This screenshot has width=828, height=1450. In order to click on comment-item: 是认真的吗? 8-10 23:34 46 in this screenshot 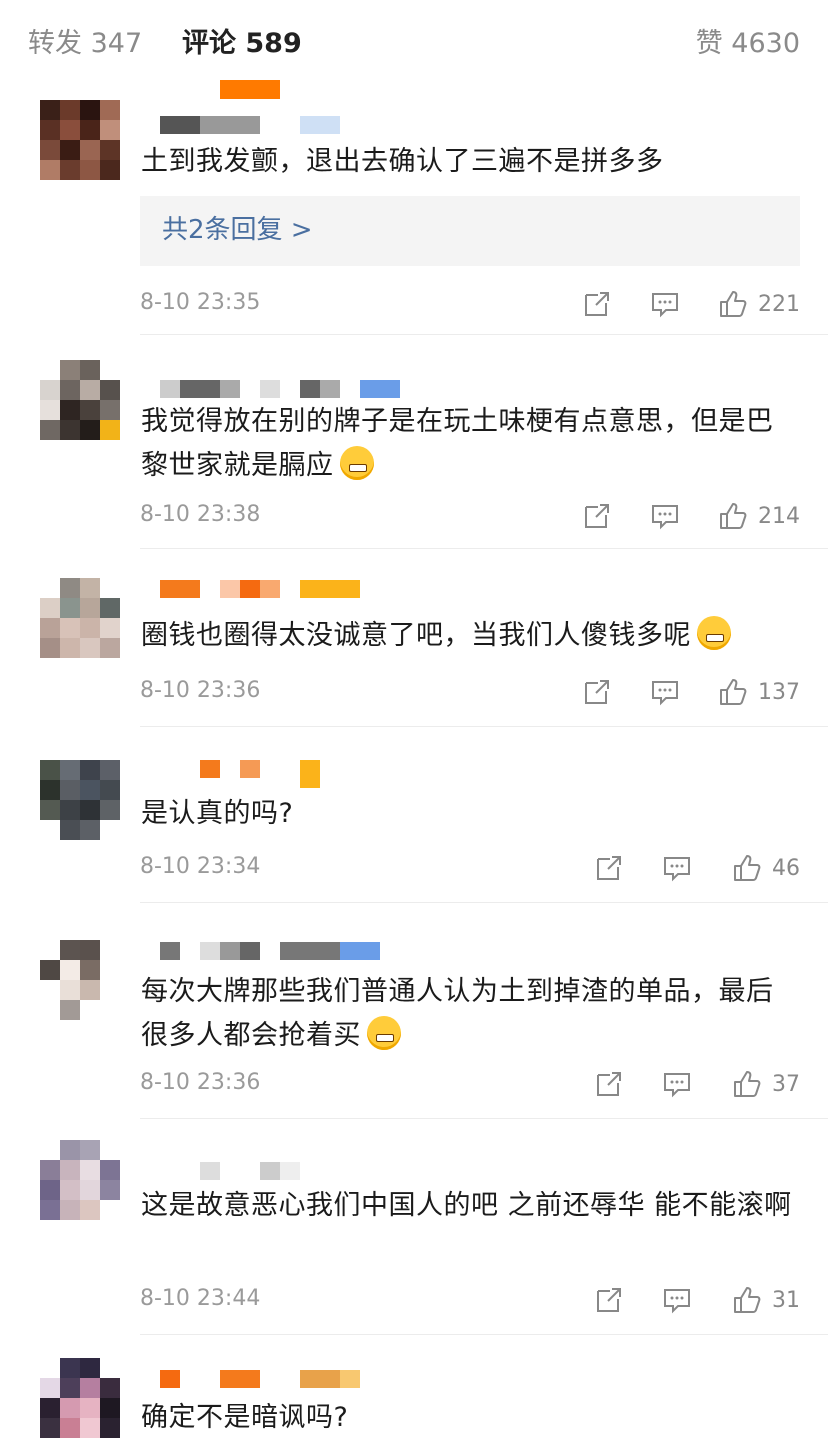, I will do `click(414, 825)`.